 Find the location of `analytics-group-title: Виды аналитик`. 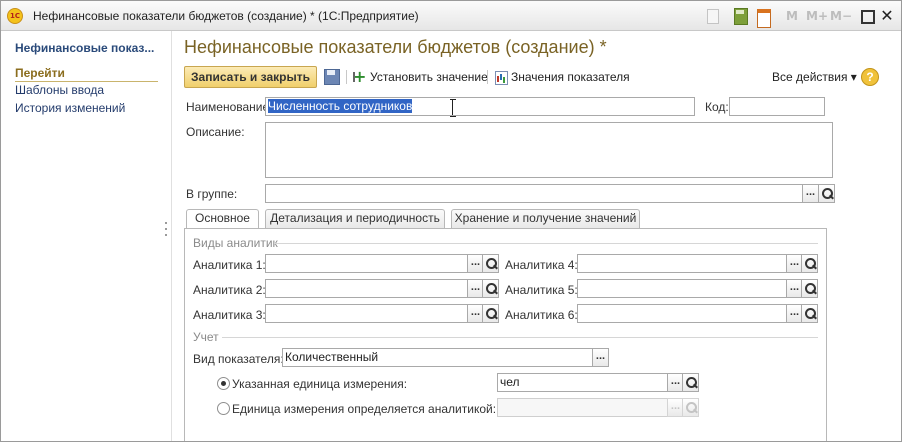

analytics-group-title: Виды аналитик is located at coordinates (235, 243).